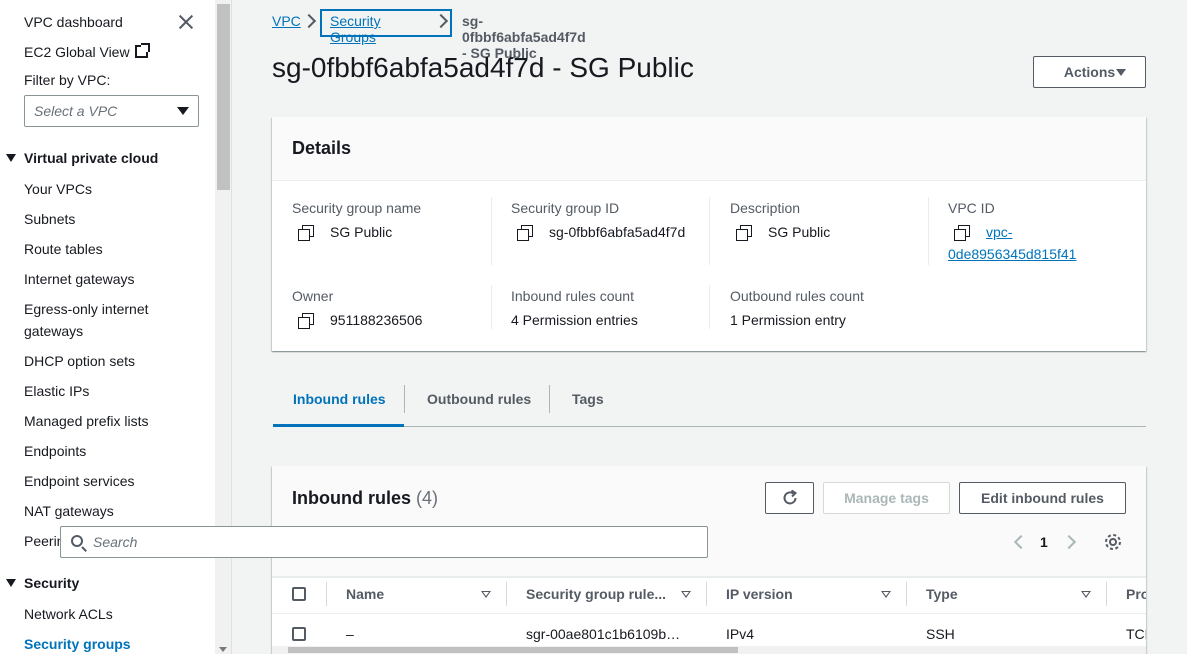 The image size is (1187, 654). What do you see at coordinates (91, 158) in the screenshot?
I see `sidebar-section-vpc-label: Virtual private cloud` at bounding box center [91, 158].